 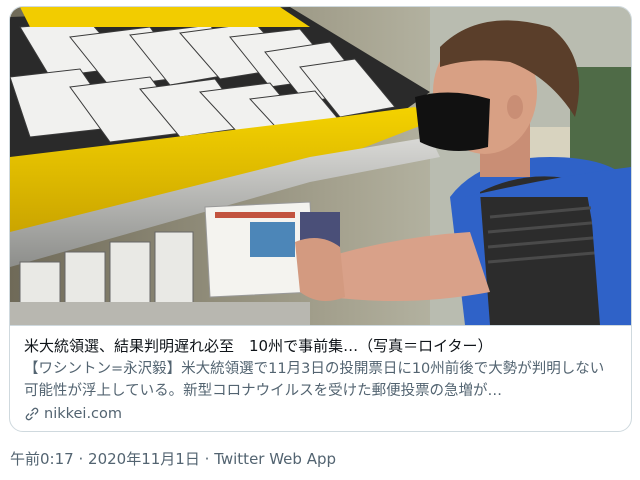 What do you see at coordinates (144, 459) in the screenshot?
I see `tweet-date: 2020年11月1日` at bounding box center [144, 459].